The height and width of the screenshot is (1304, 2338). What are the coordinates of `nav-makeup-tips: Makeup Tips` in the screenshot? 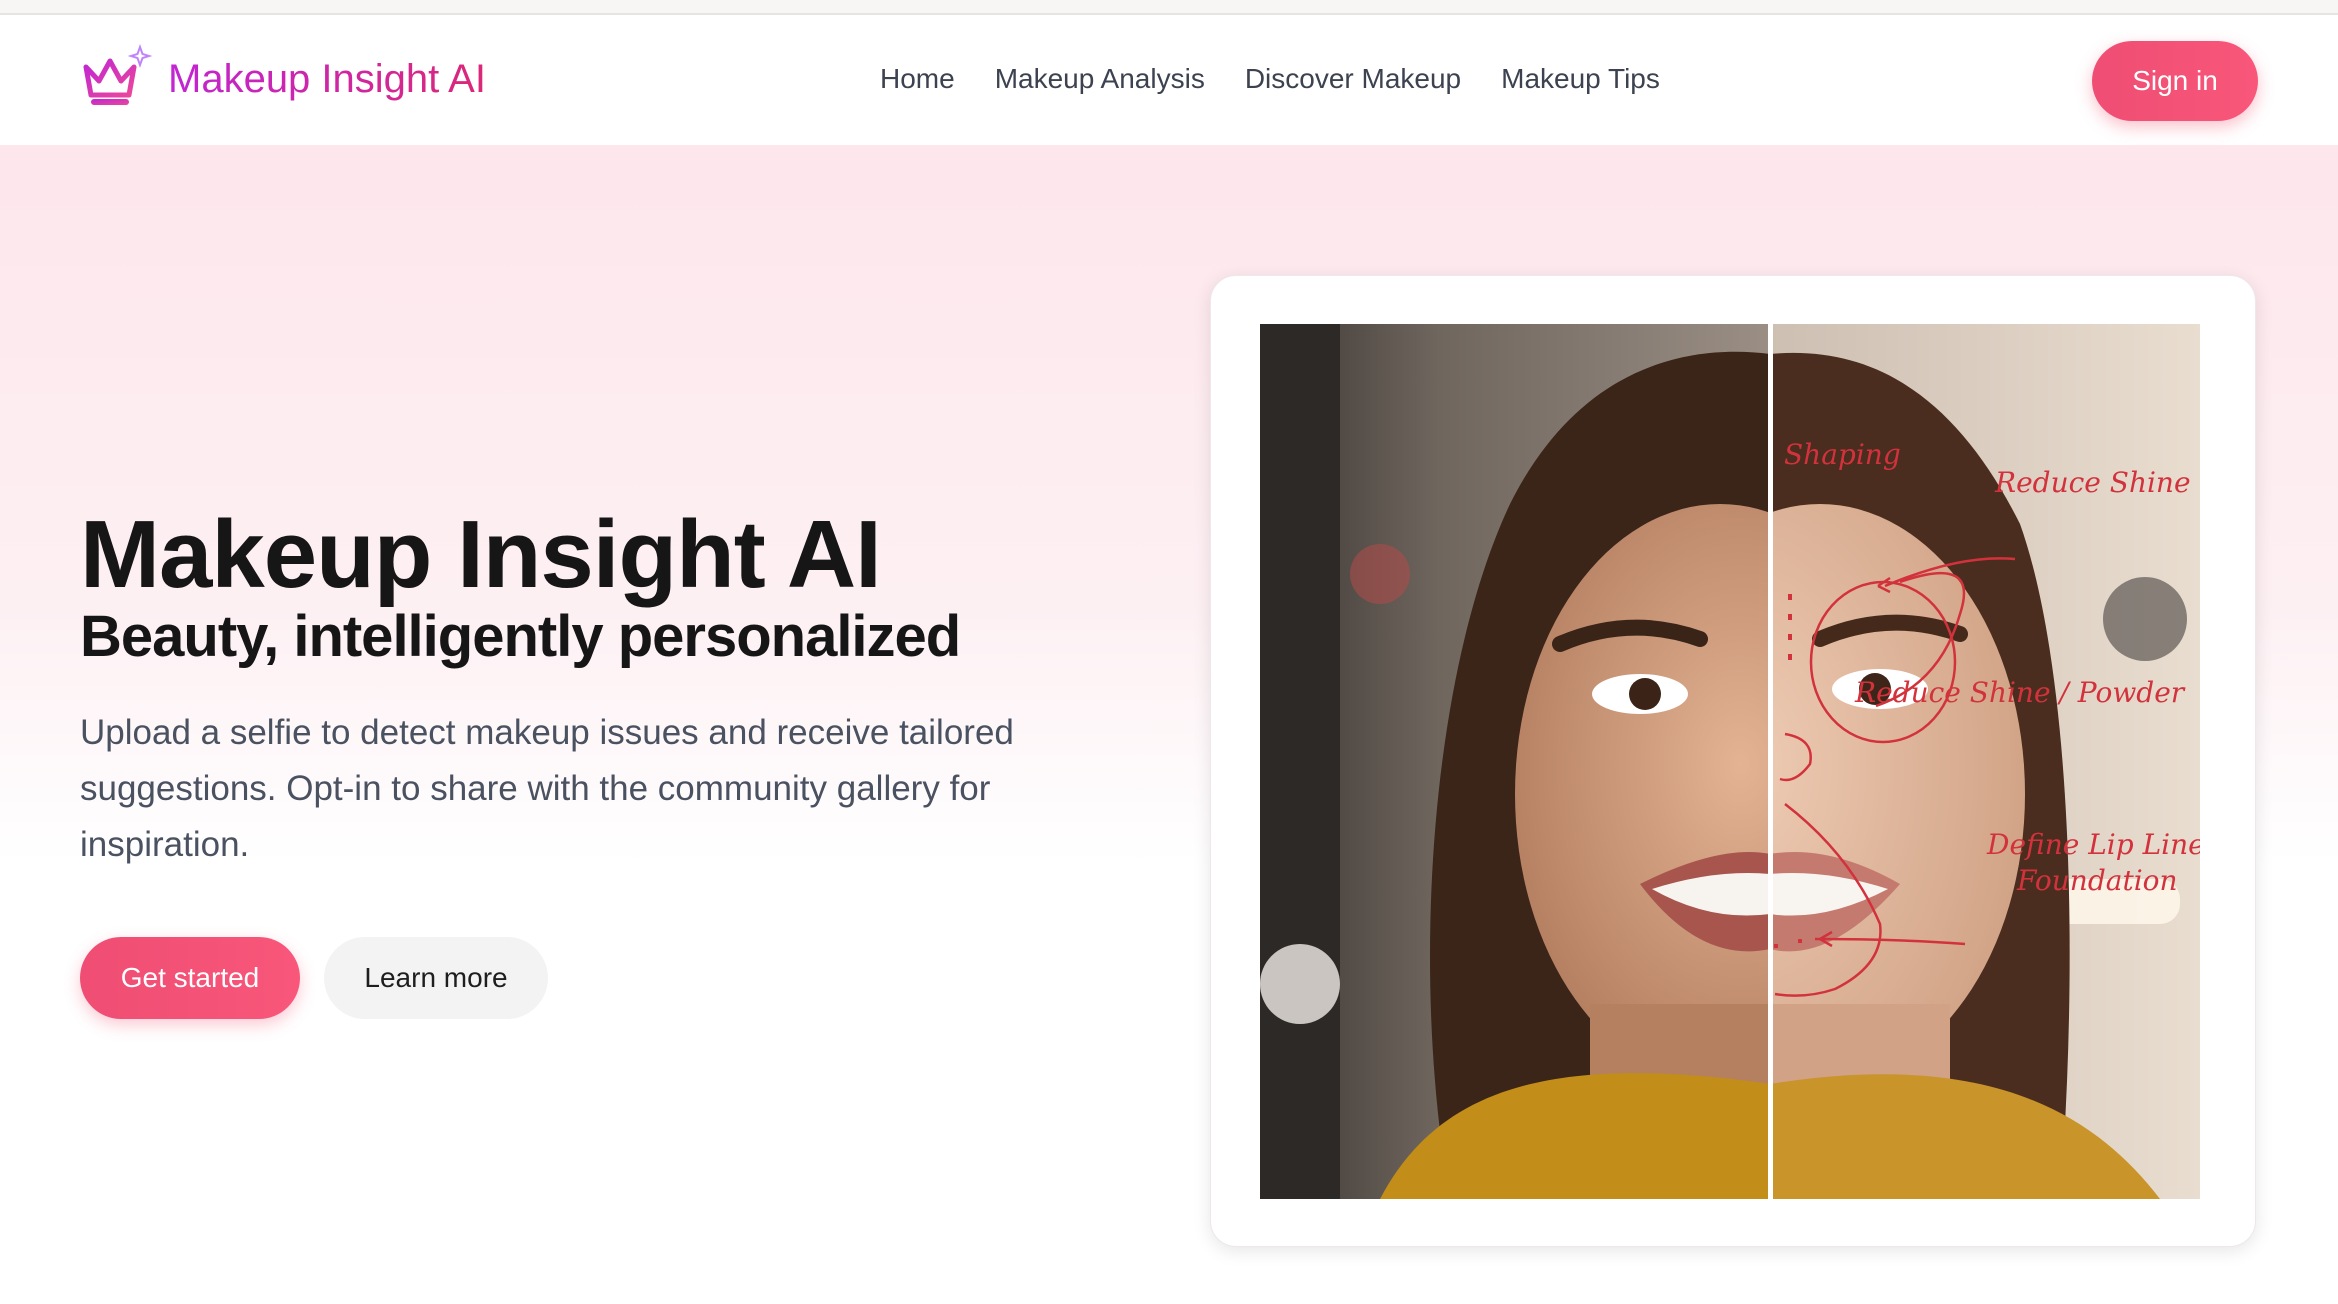 It's located at (1580, 79).